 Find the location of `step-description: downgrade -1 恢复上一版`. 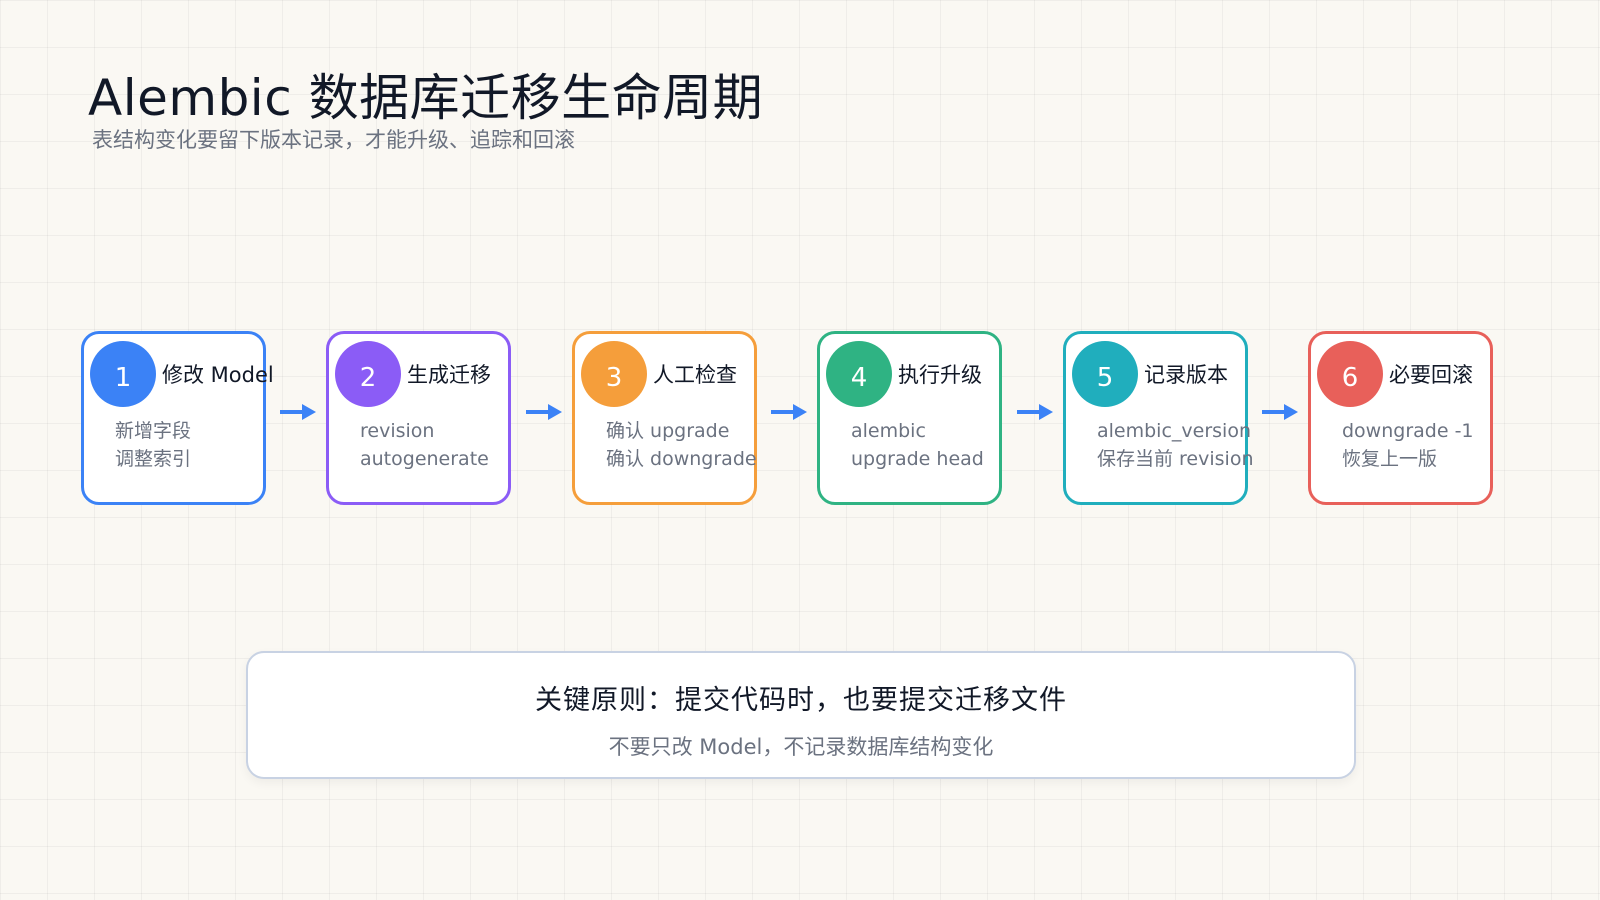

step-description: downgrade -1 恢复上一版 is located at coordinates (1408, 445).